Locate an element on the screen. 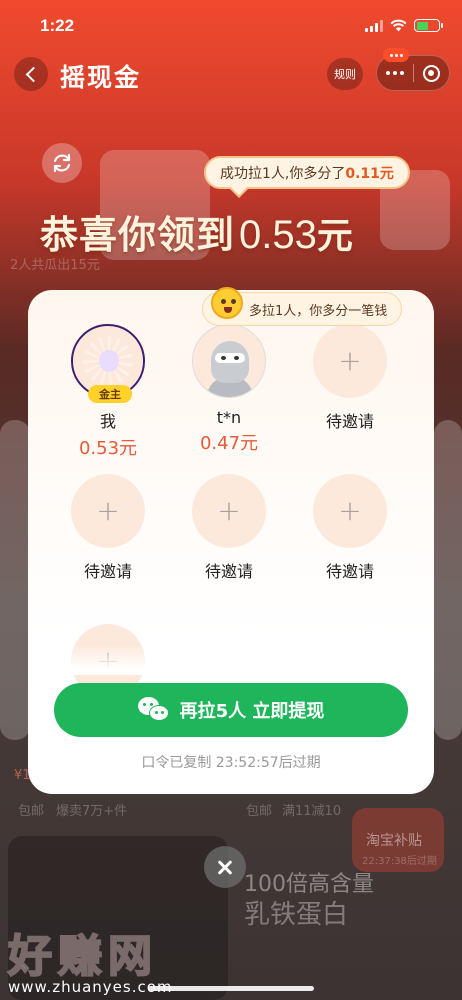 The height and width of the screenshot is (1000, 462). slot-friend: t*n 0.47元 is located at coordinates (229, 389).